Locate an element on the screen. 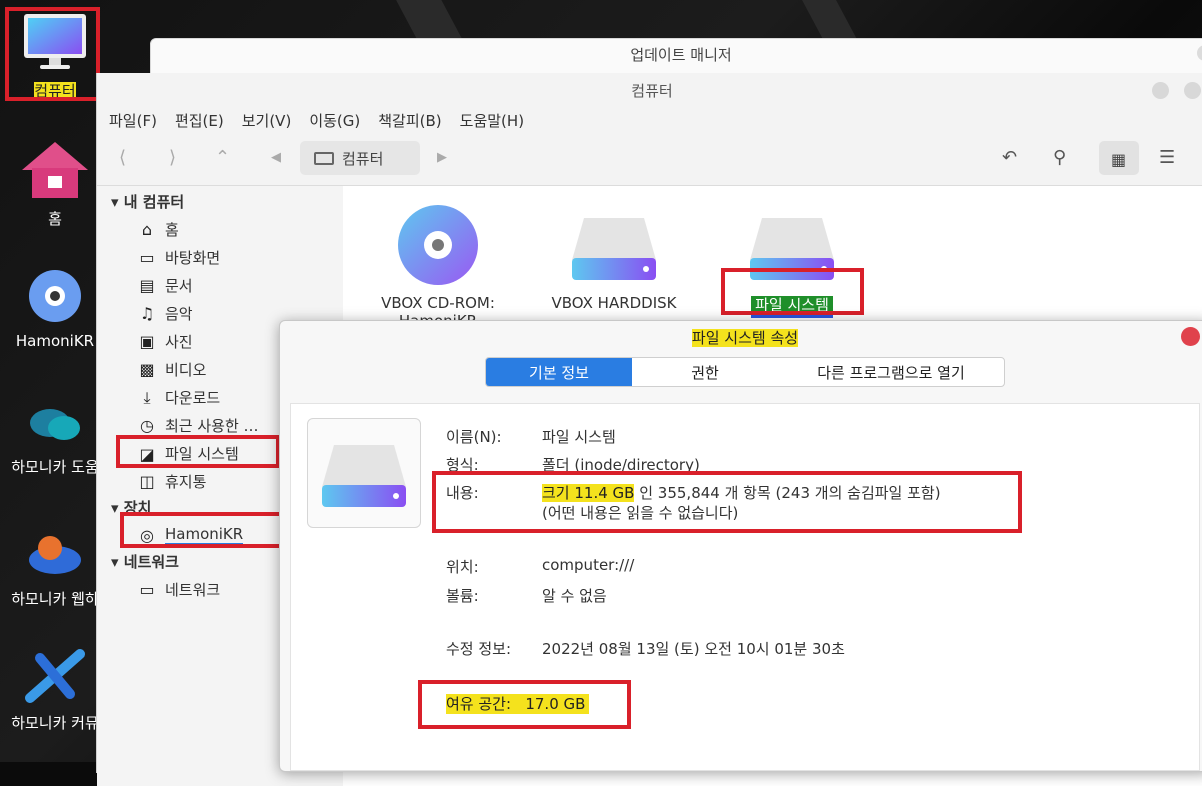 This screenshot has height=786, width=1202. desktop-icon-computer: 컴퓨터 is located at coordinates (55, 56).